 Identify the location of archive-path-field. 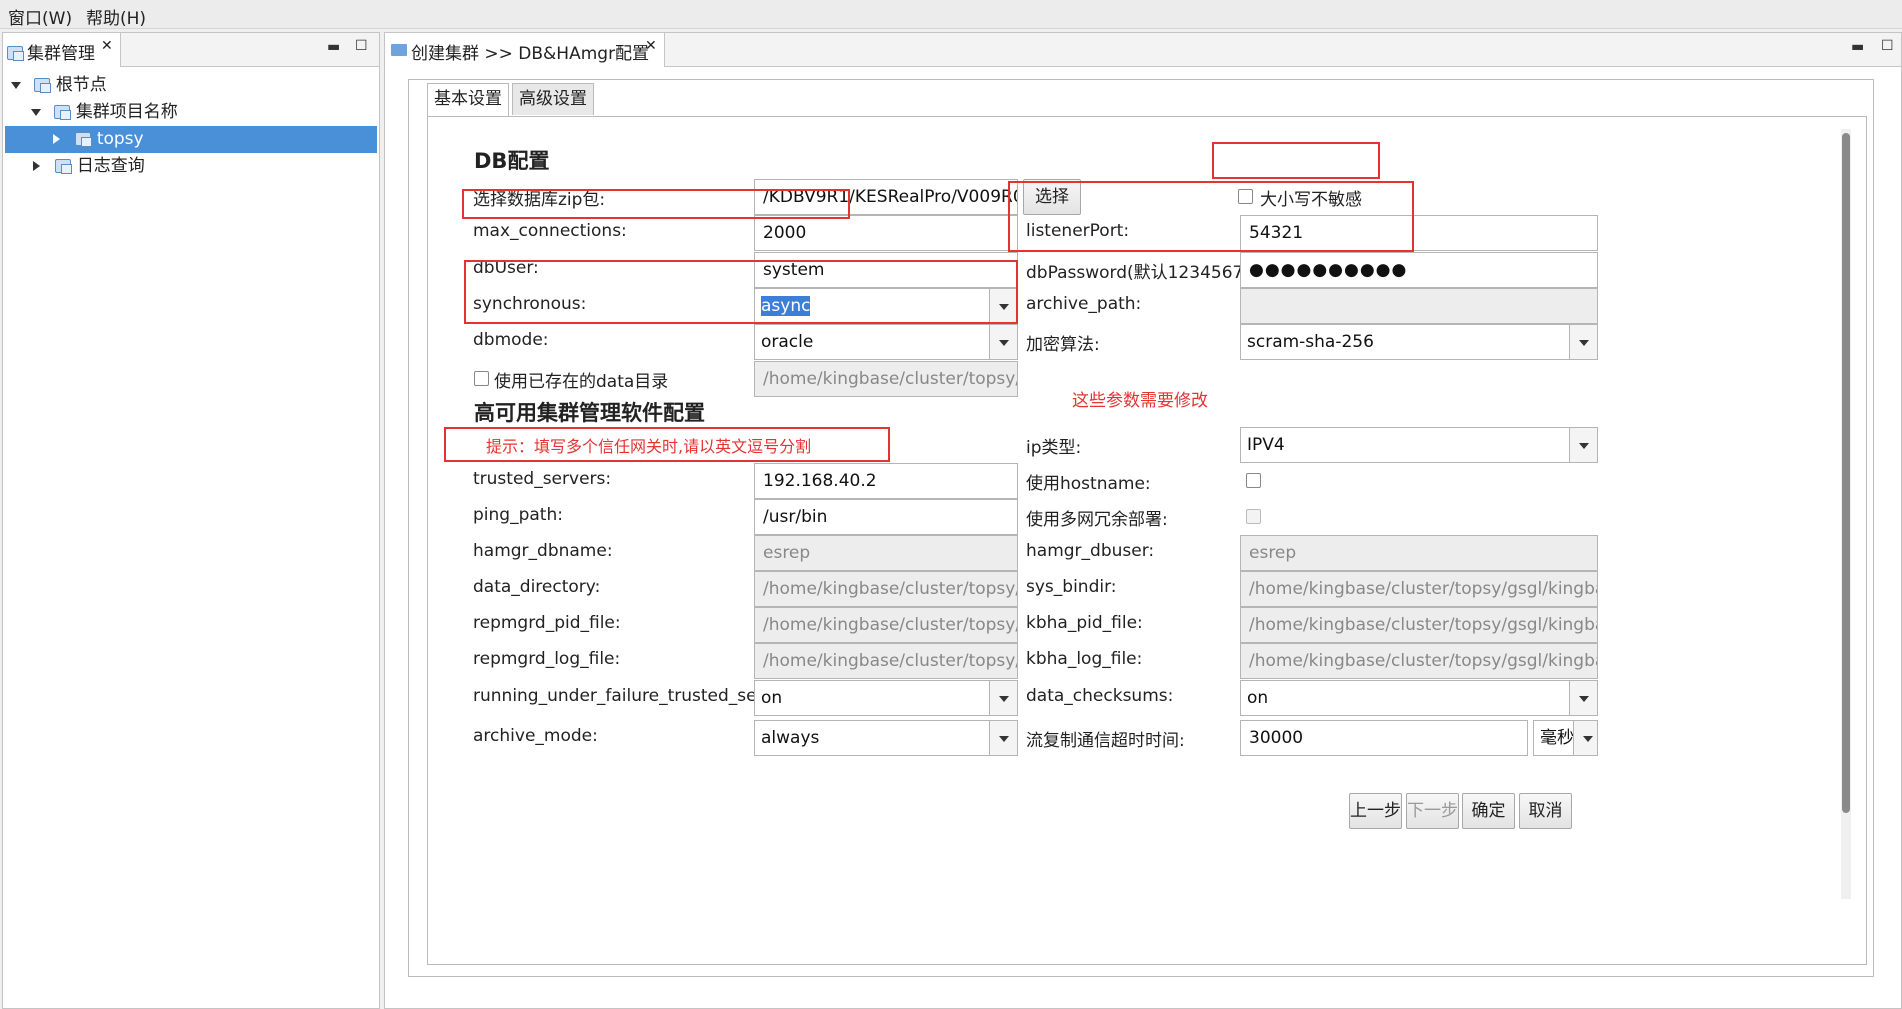
(1419, 306).